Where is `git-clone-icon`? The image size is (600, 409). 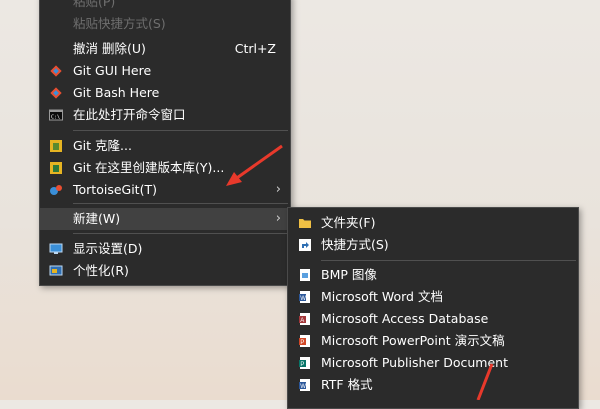
git-clone-icon is located at coordinates (56, 146).